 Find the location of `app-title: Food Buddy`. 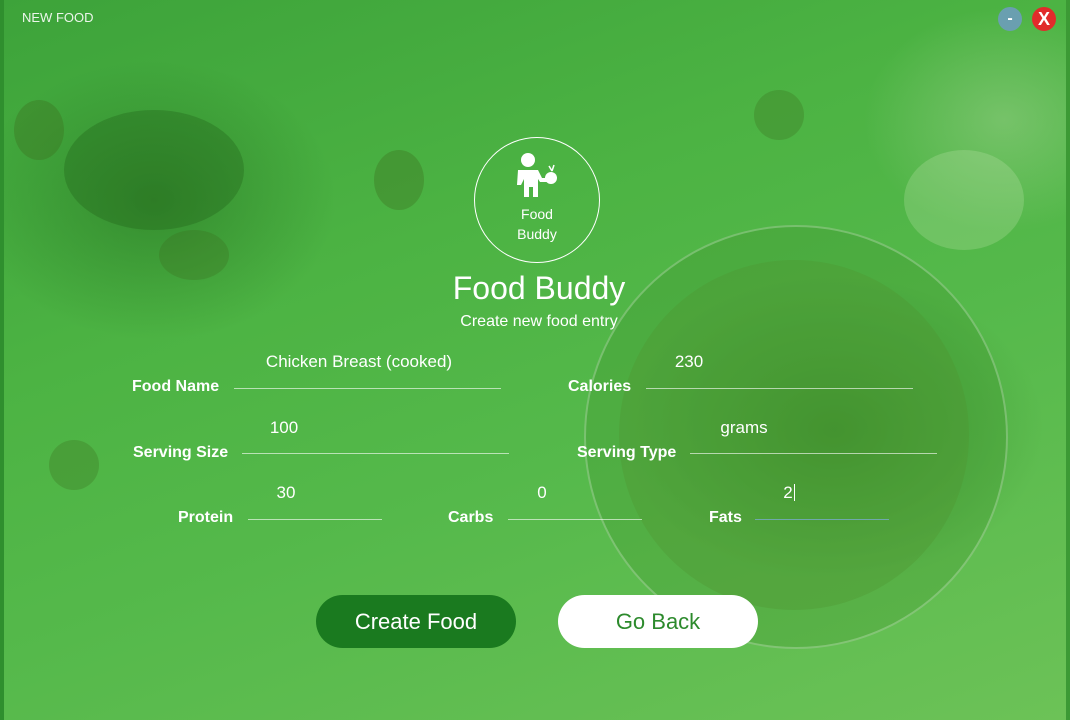

app-title: Food Buddy is located at coordinates (539, 288).